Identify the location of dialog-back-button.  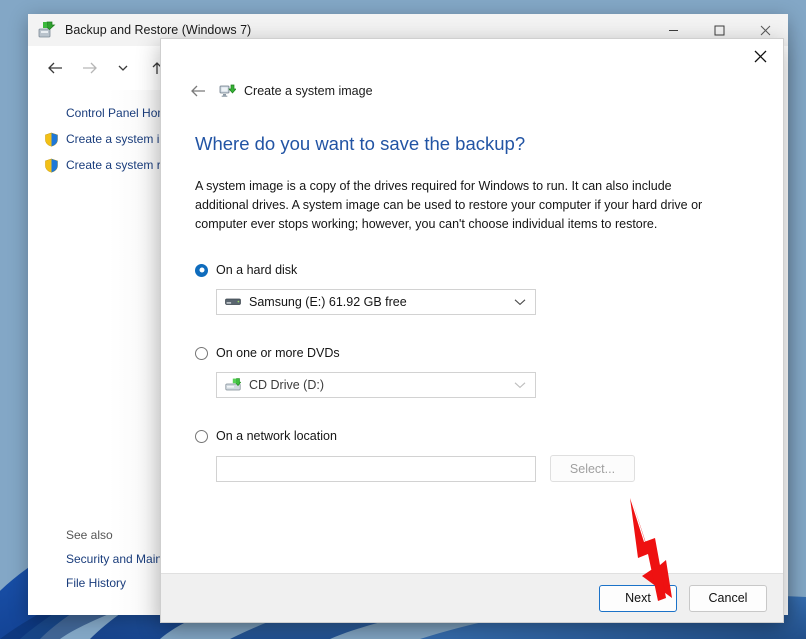
(198, 91).